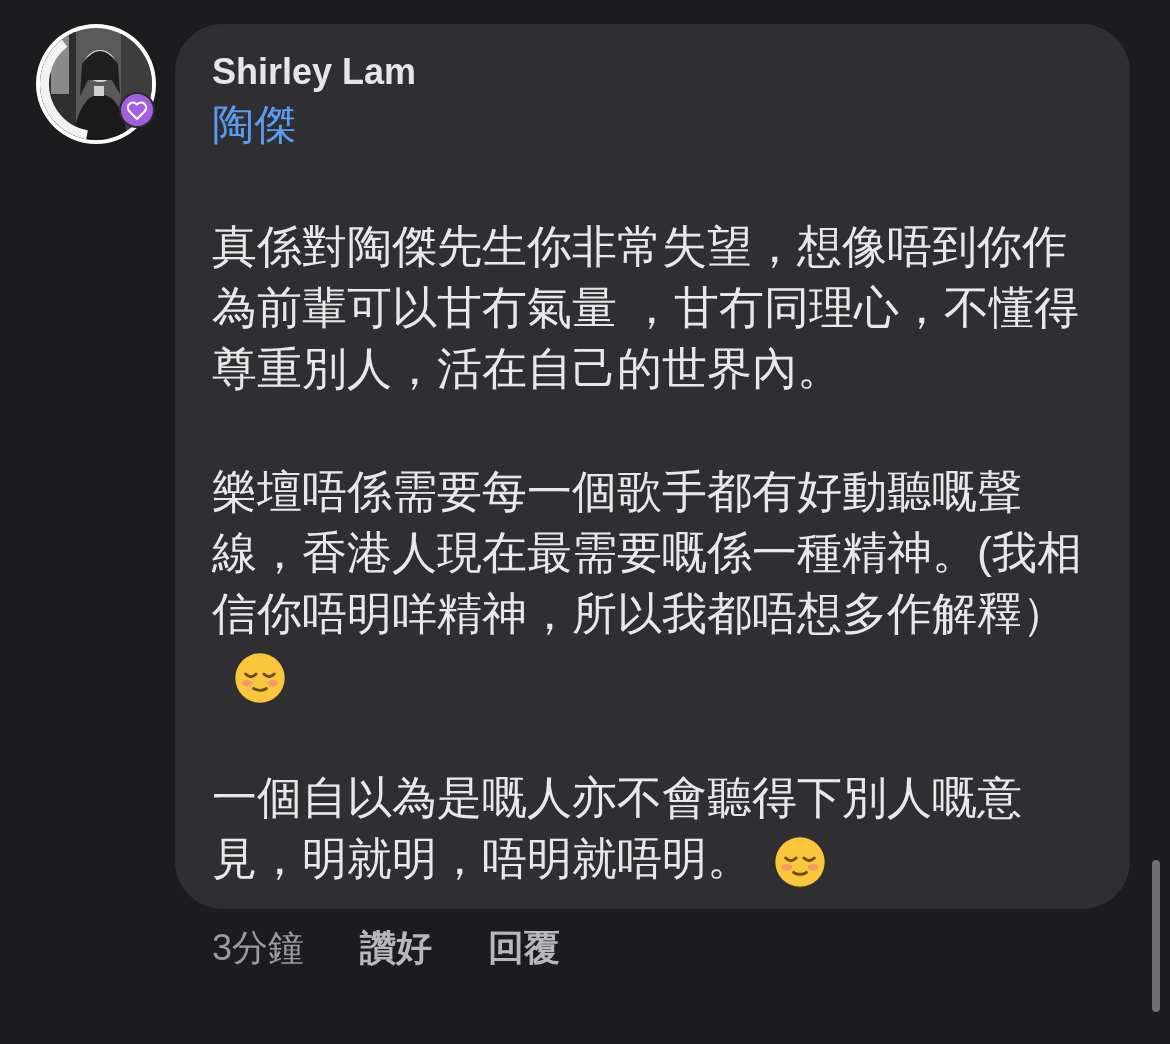 Image resolution: width=1170 pixels, height=1044 pixels. I want to click on comment-paragraph: 一個自以為是嘅人亦不會聽得下別人嘅意見，明就明，唔明就唔明。, so click(617, 828).